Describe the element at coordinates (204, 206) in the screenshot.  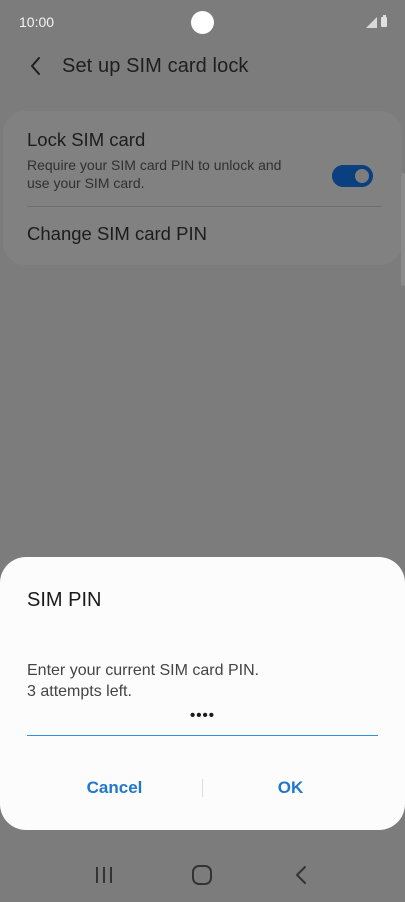
I see `divider` at that location.